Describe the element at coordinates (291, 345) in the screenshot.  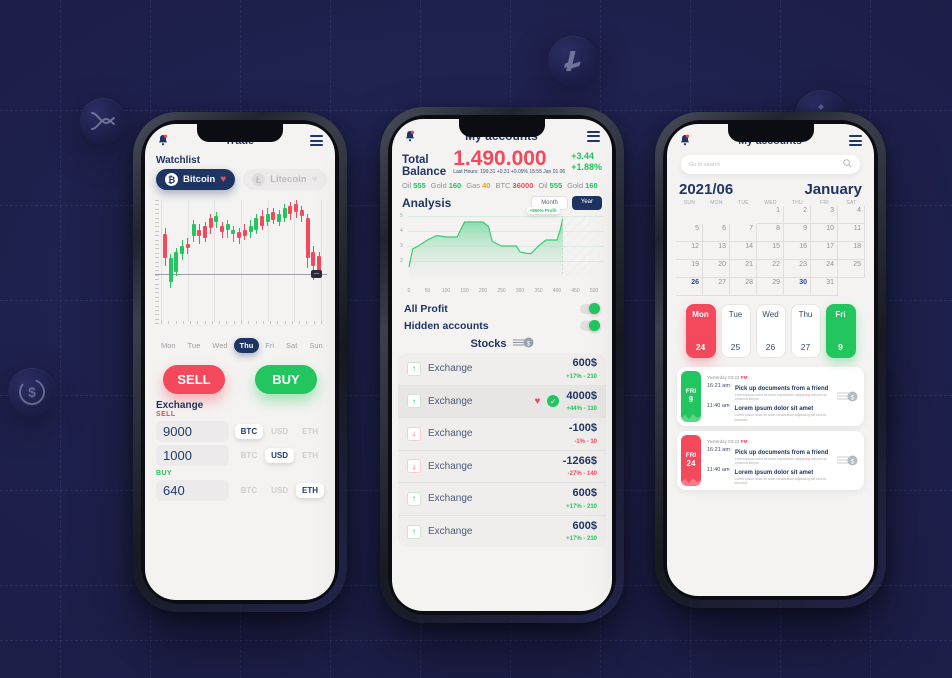
I see `day-tab-sat: Sat` at that location.